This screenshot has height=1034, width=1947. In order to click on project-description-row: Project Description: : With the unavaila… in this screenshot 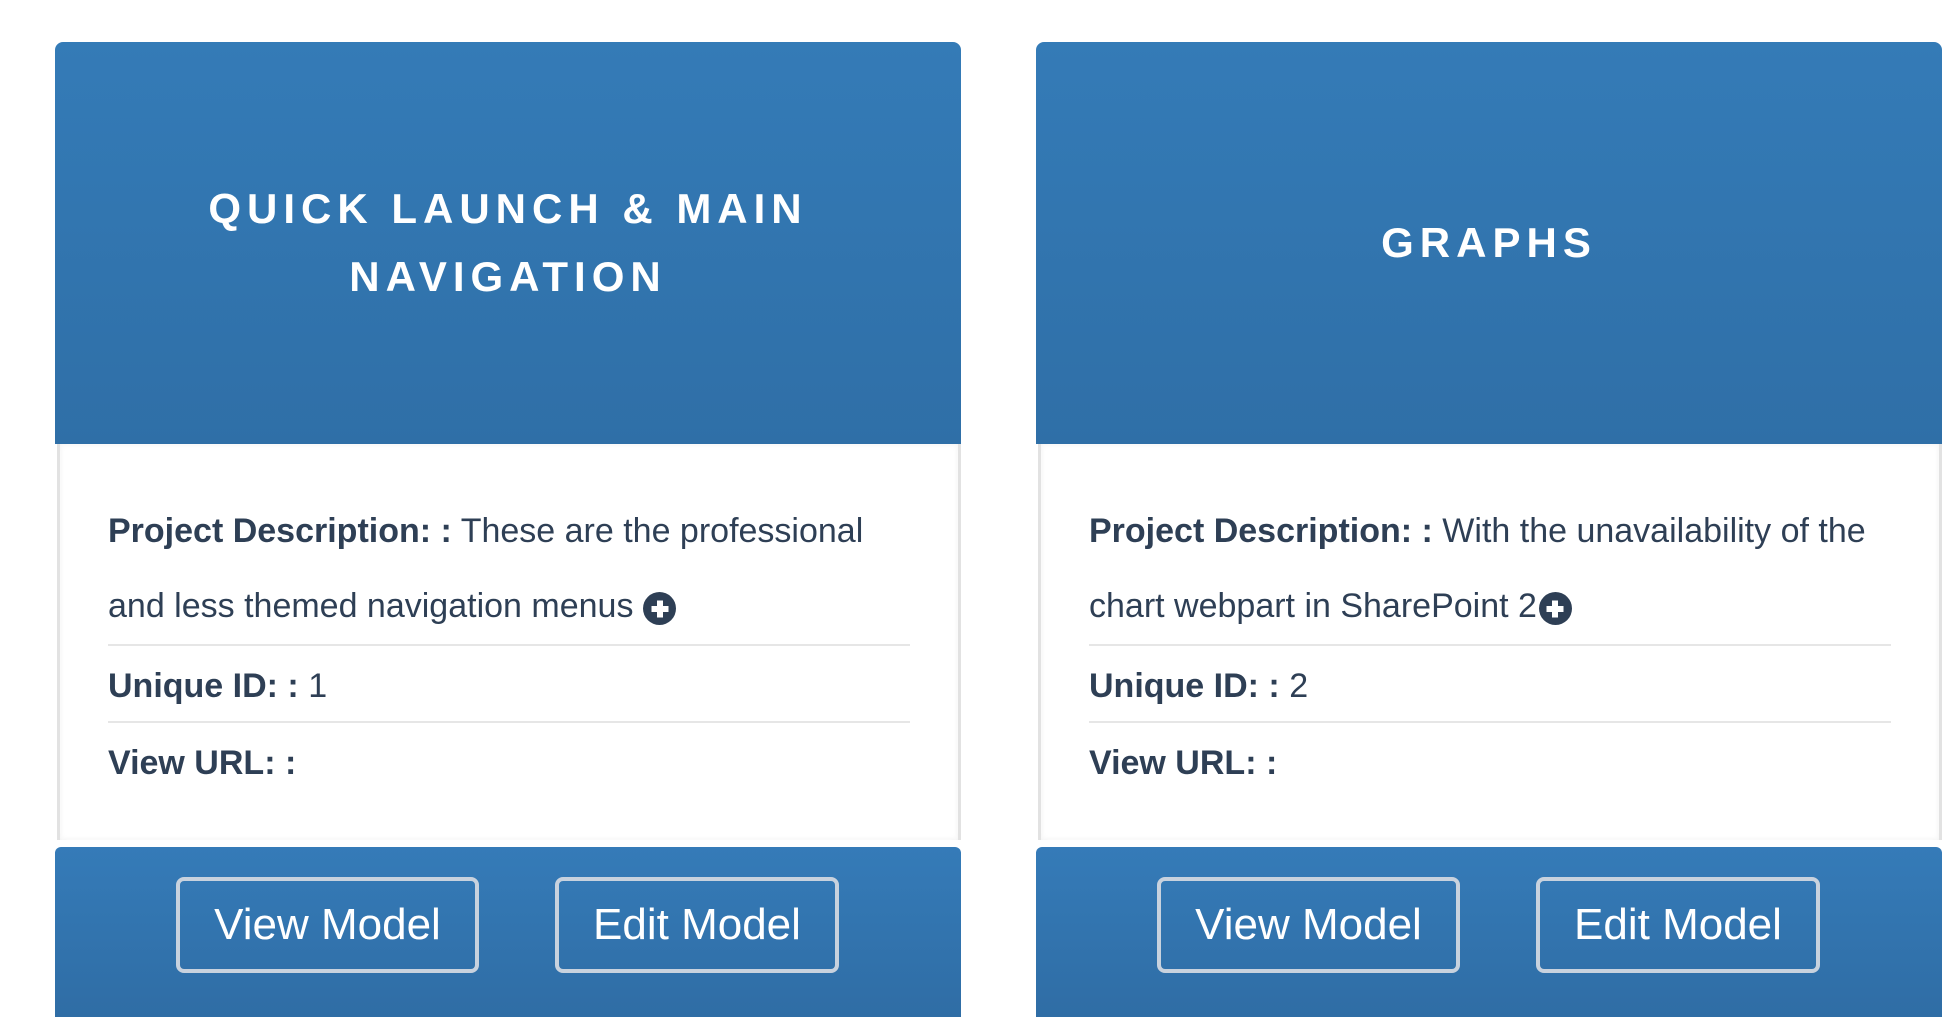, I will do `click(1490, 570)`.